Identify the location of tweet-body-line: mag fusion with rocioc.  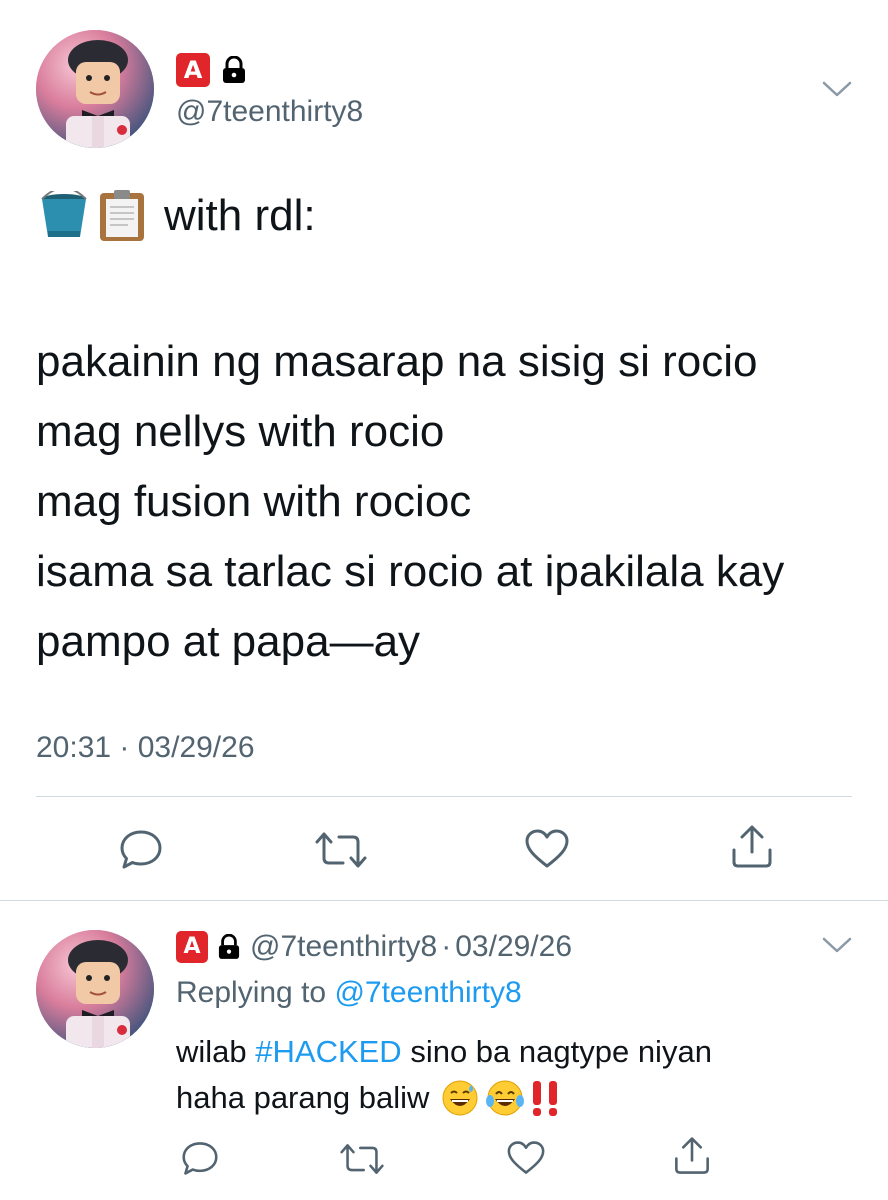
(254, 501).